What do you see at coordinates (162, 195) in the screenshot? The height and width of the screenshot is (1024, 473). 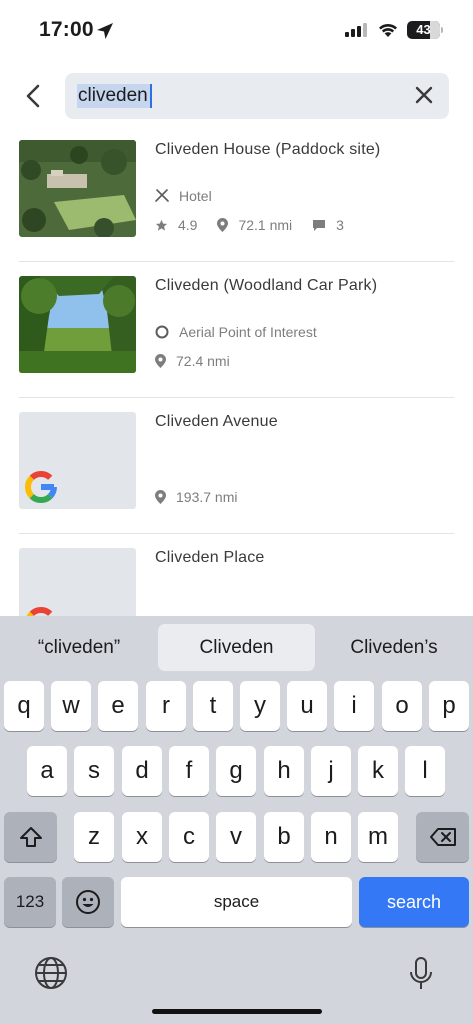 I see `fork-knife-icon` at bounding box center [162, 195].